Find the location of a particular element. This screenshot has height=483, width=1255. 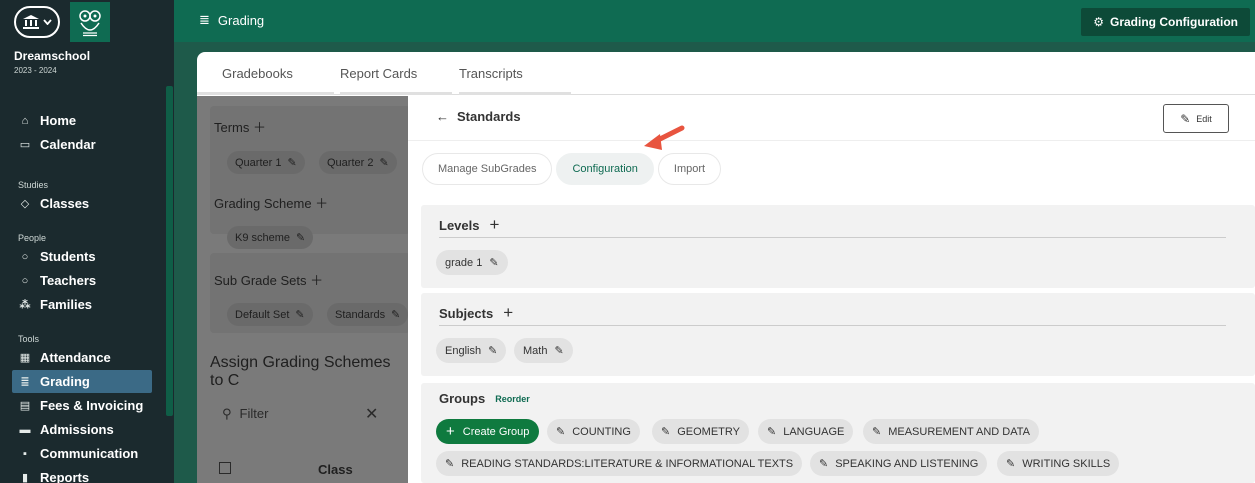

school-name: Dreamschool is located at coordinates (52, 56).